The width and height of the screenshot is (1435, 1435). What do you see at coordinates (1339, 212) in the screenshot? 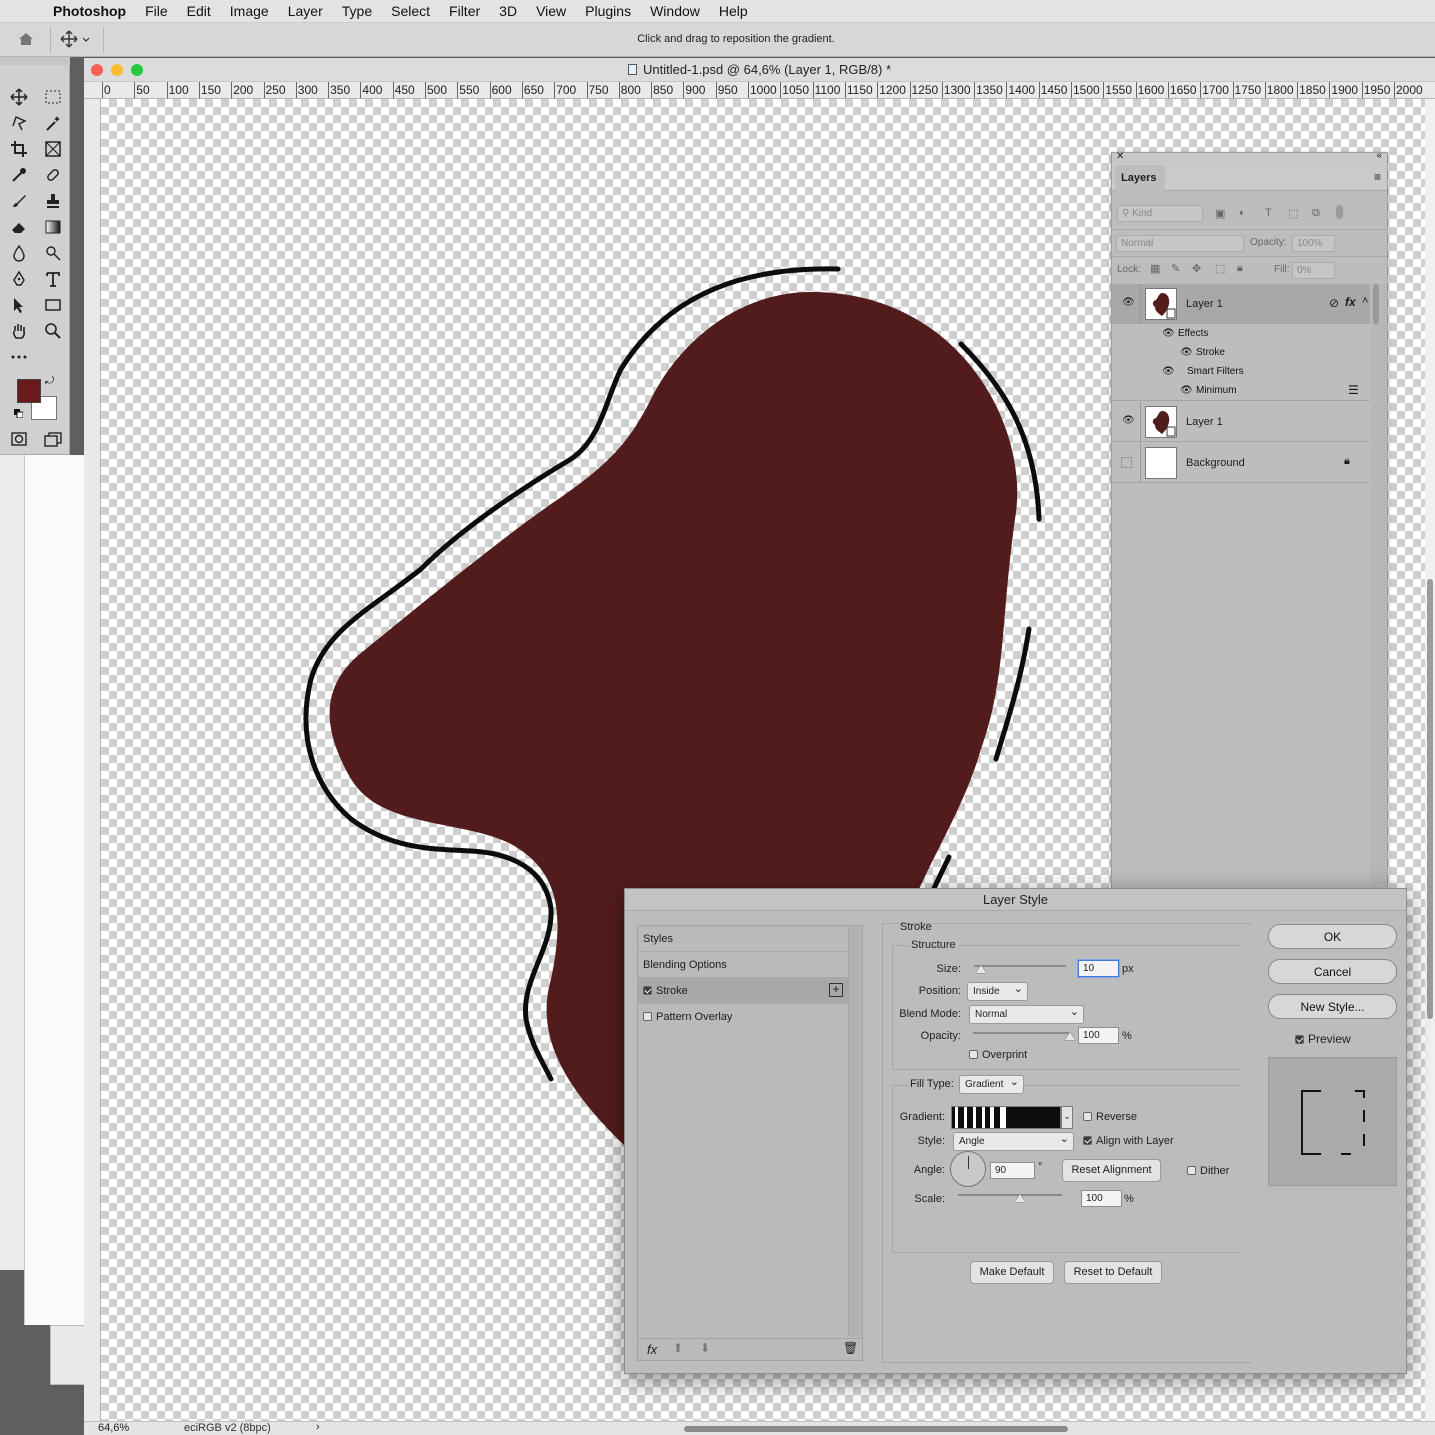
I see `filter-toggle-icon` at bounding box center [1339, 212].